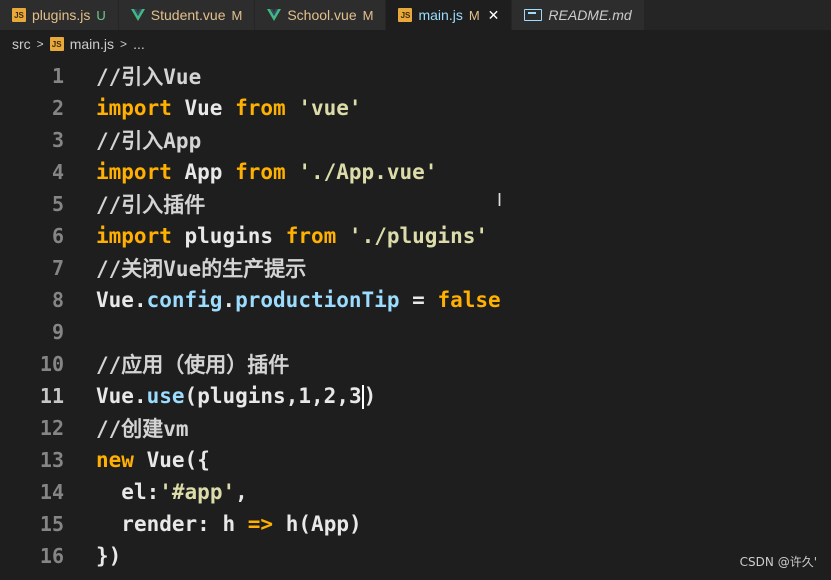 The image size is (831, 580). I want to click on code-line: 3 //引入App, so click(415, 140).